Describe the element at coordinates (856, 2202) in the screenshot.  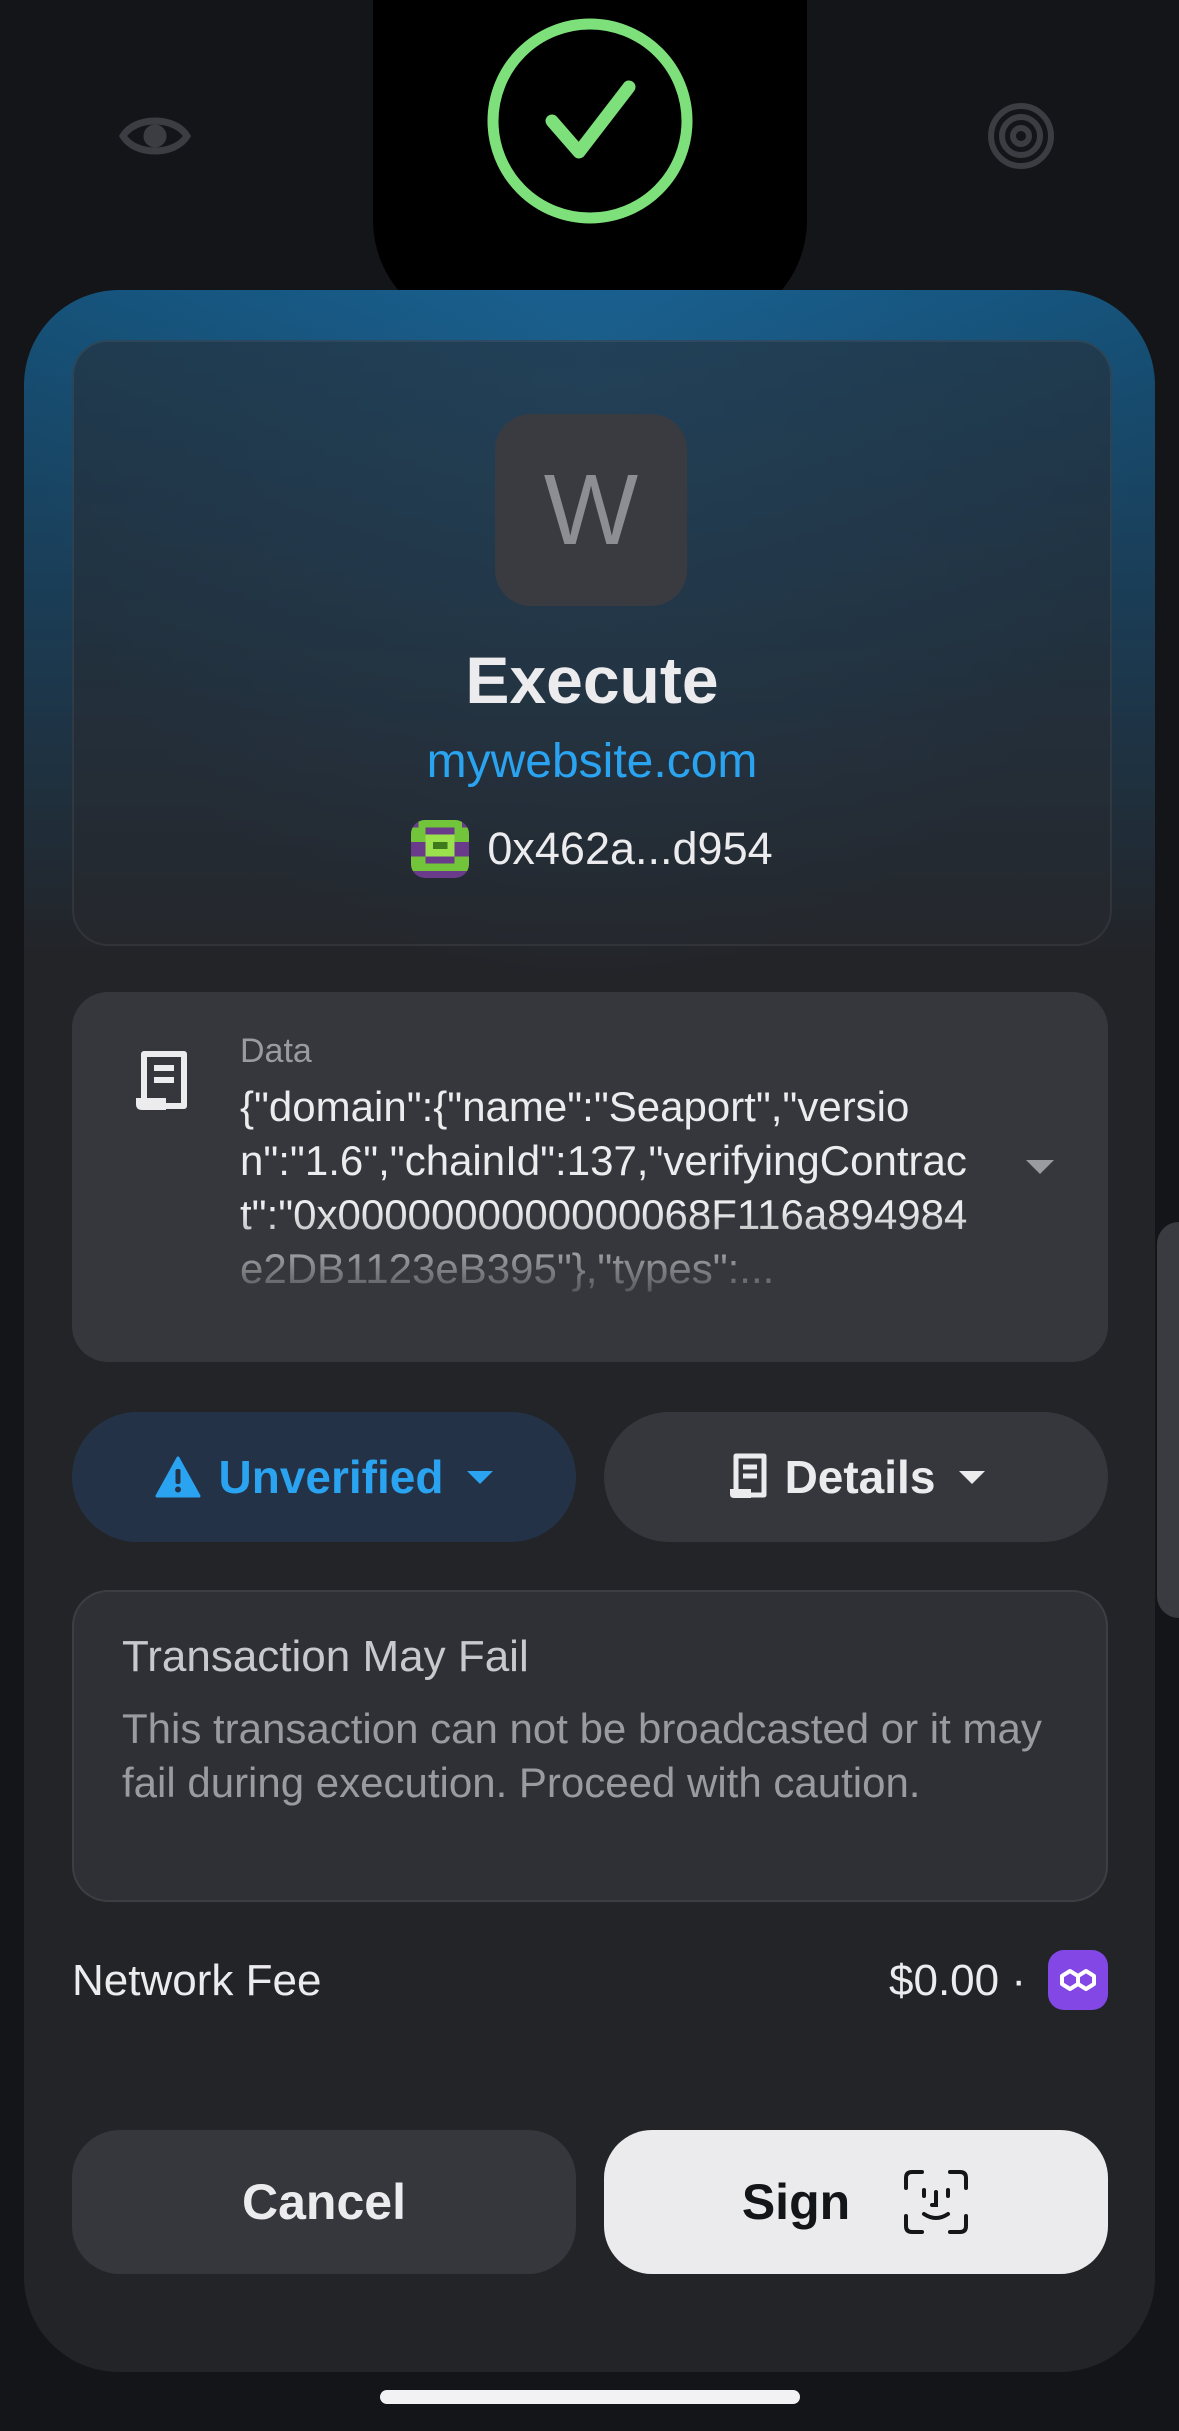
I see `sign-button: Sign` at that location.